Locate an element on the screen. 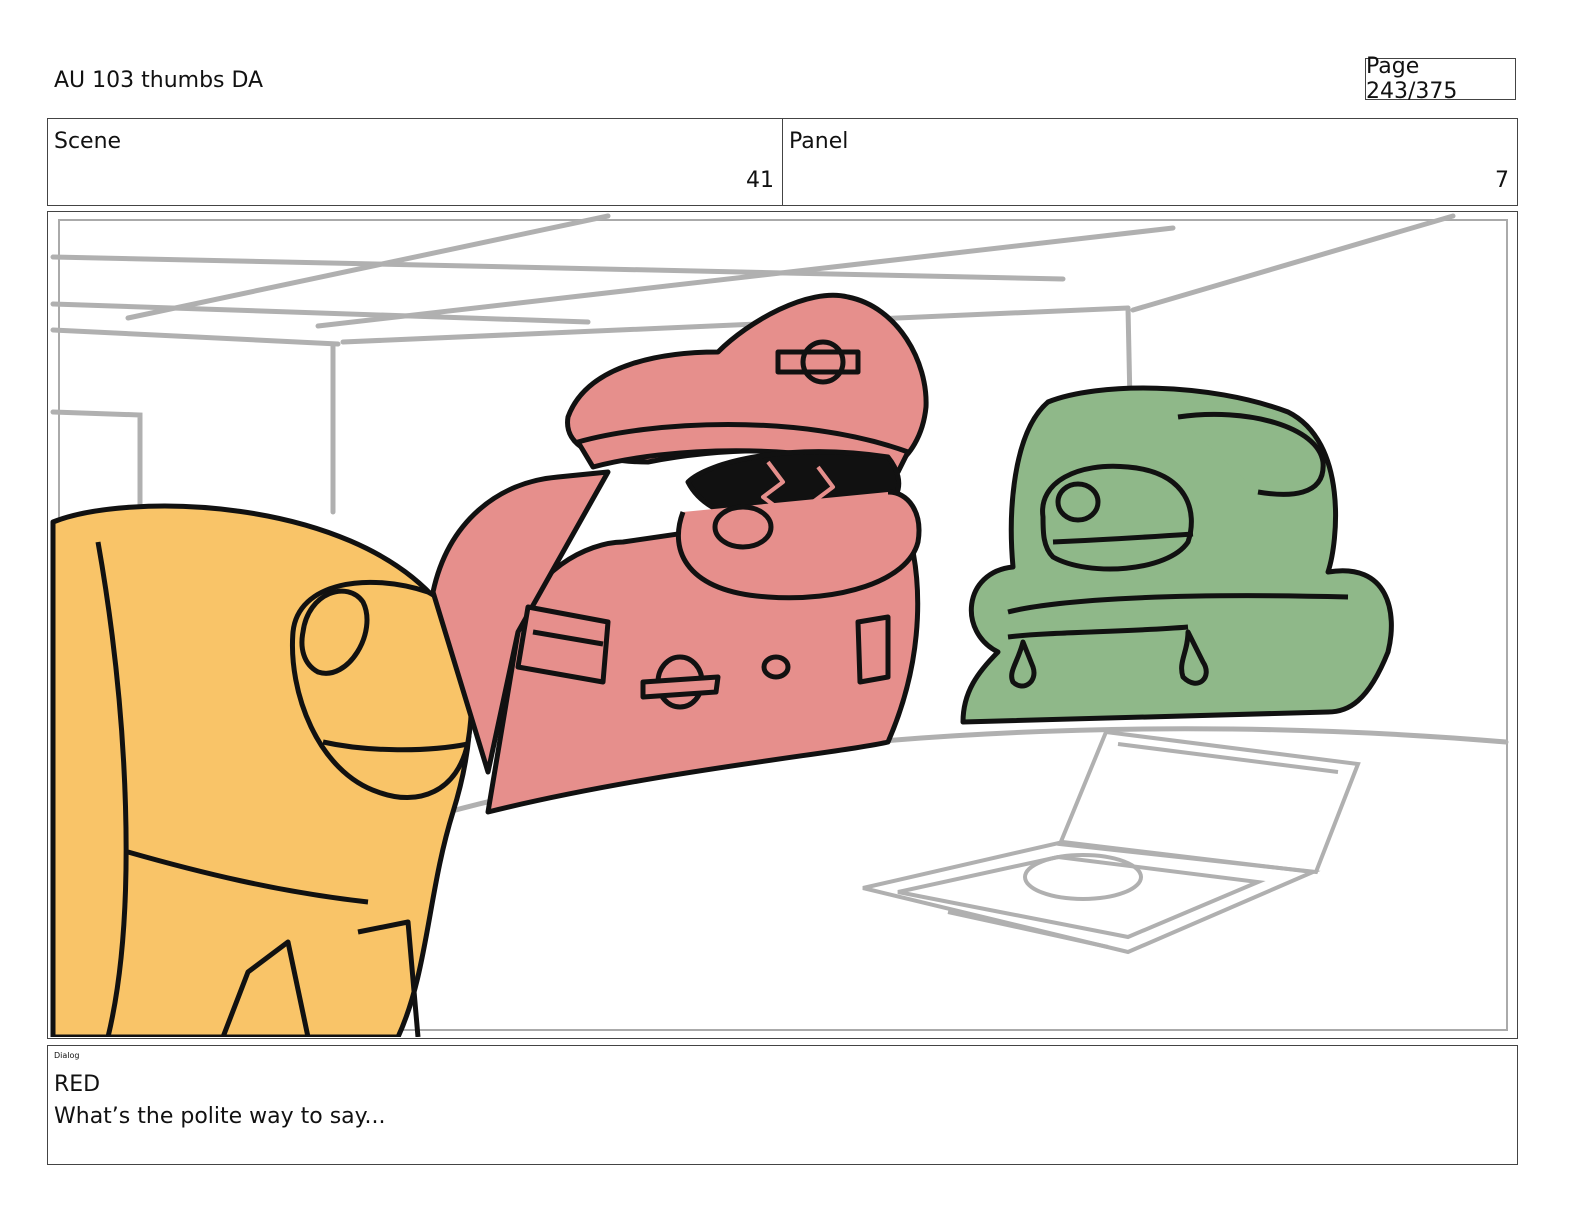 This screenshot has width=1584, height=1224. dialog-character-name: RED is located at coordinates (77, 1084).